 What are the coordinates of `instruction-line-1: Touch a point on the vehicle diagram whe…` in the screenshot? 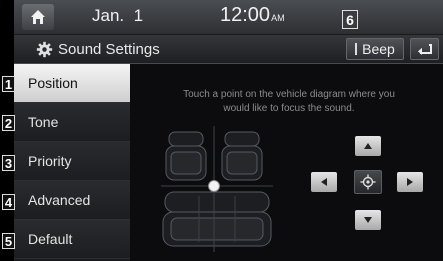 It's located at (289, 94).